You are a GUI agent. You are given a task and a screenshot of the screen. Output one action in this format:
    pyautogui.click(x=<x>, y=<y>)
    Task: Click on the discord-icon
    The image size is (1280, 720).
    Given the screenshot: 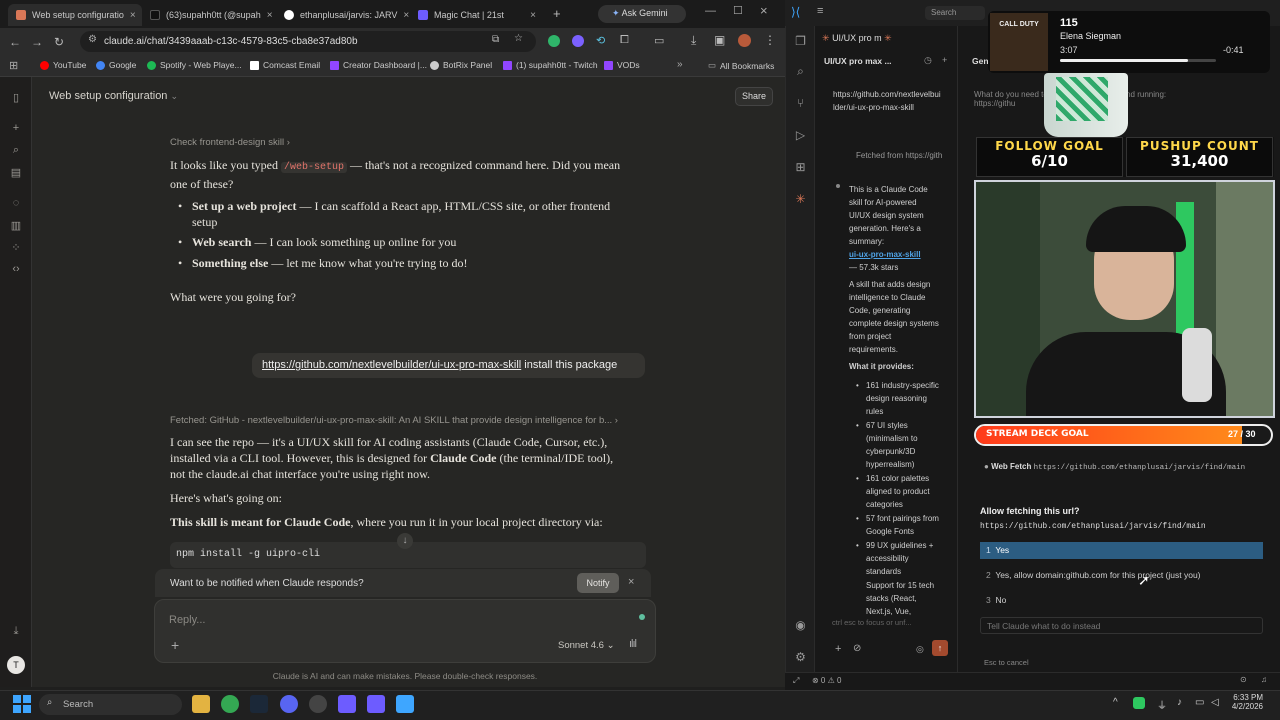 What is the action you would take?
    pyautogui.click(x=289, y=704)
    